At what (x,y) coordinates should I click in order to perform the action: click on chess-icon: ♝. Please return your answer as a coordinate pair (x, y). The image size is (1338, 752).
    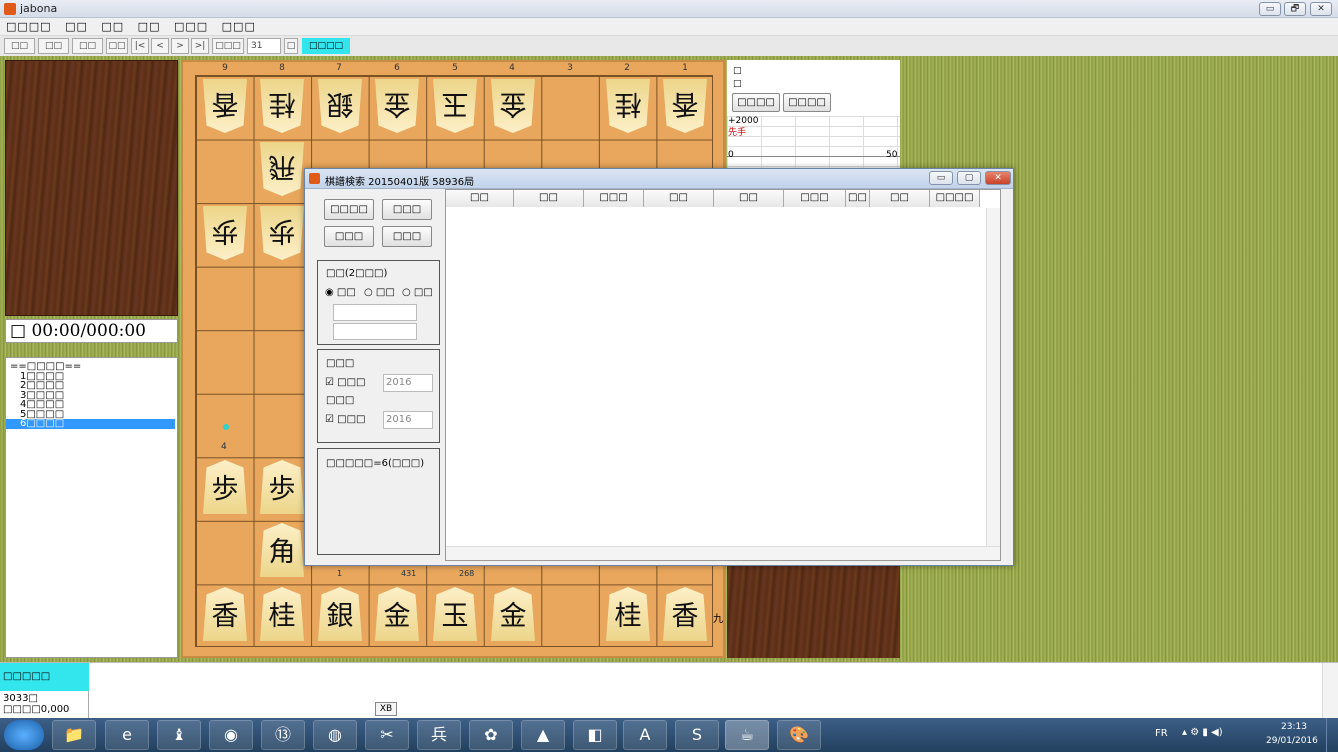
    Looking at the image, I should click on (179, 735).